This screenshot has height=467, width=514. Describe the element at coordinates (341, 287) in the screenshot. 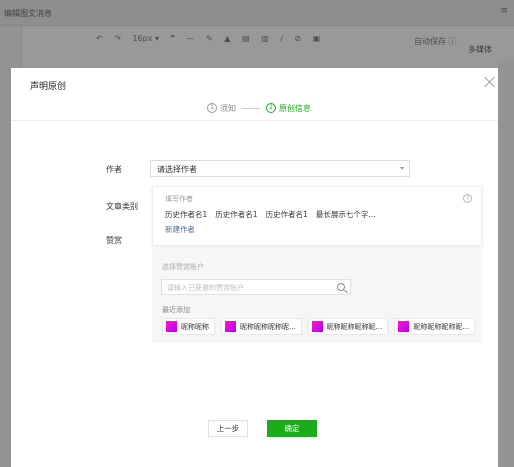

I see `search-icon` at that location.